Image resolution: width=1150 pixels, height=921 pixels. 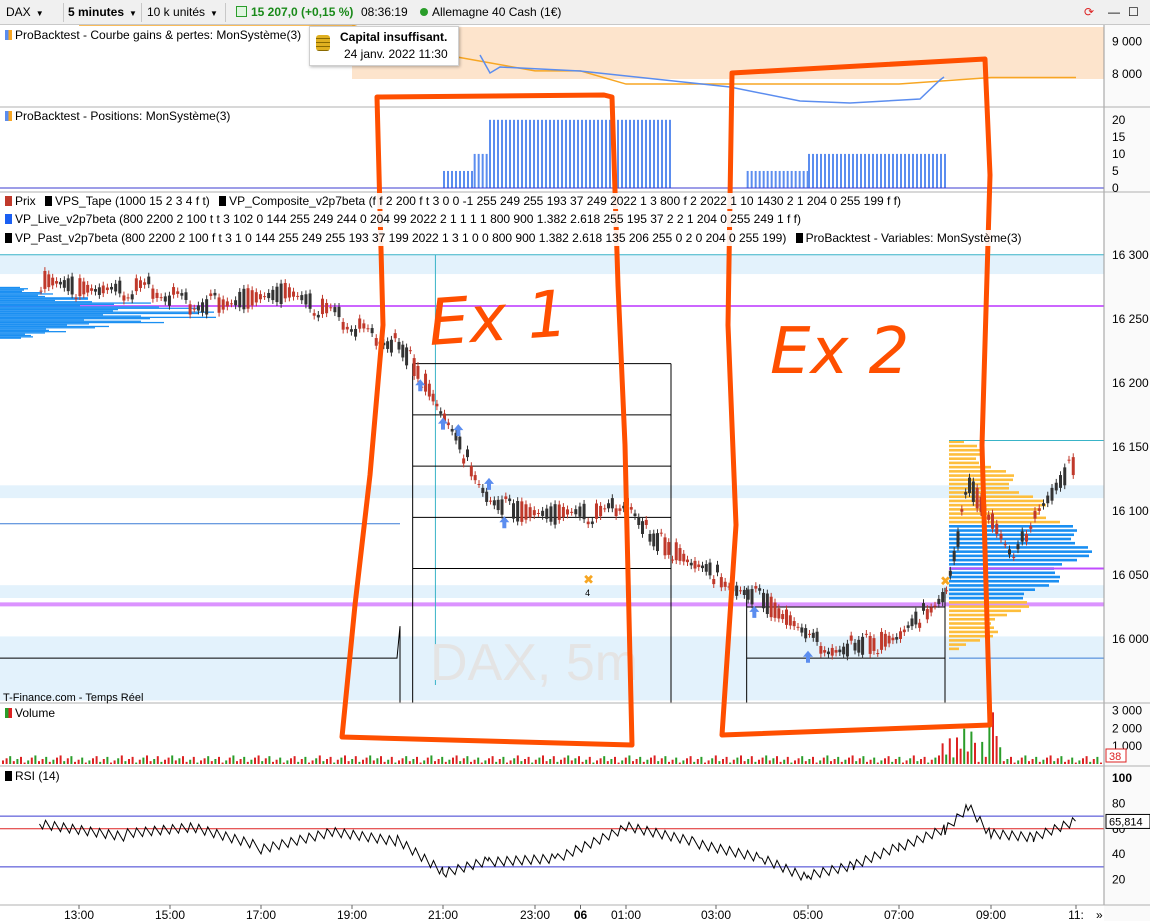 What do you see at coordinates (1119, 137) in the screenshot?
I see `y-tick-label: 15` at bounding box center [1119, 137].